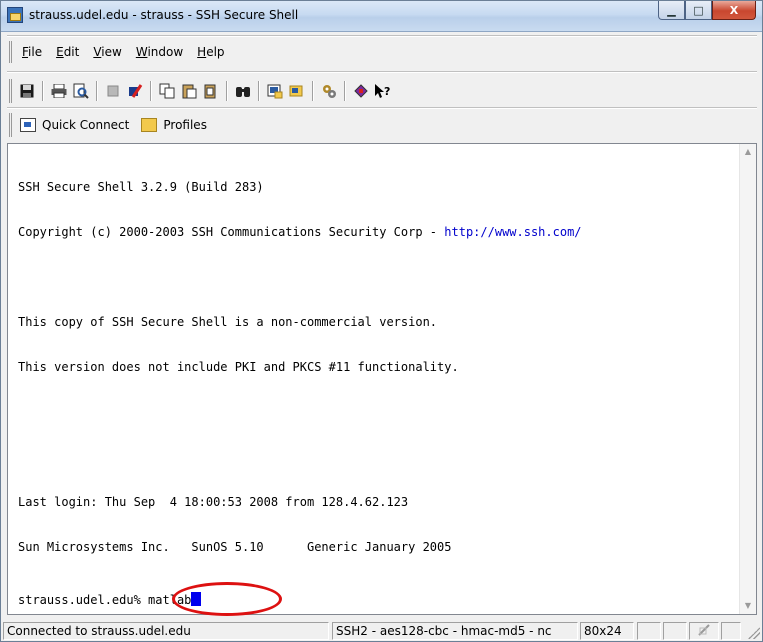 The image size is (763, 642). What do you see at coordinates (15, 15) in the screenshot?
I see `app-icon` at bounding box center [15, 15].